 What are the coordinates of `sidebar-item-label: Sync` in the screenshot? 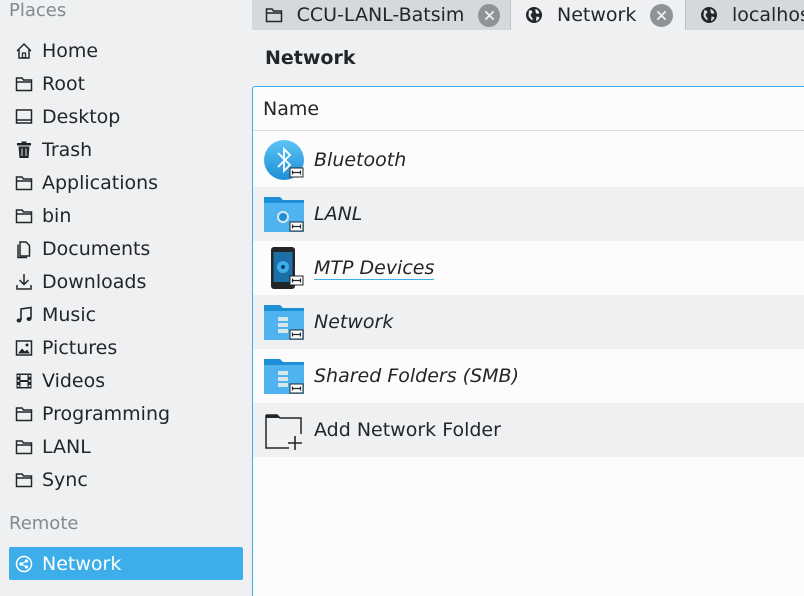 It's located at (65, 479).